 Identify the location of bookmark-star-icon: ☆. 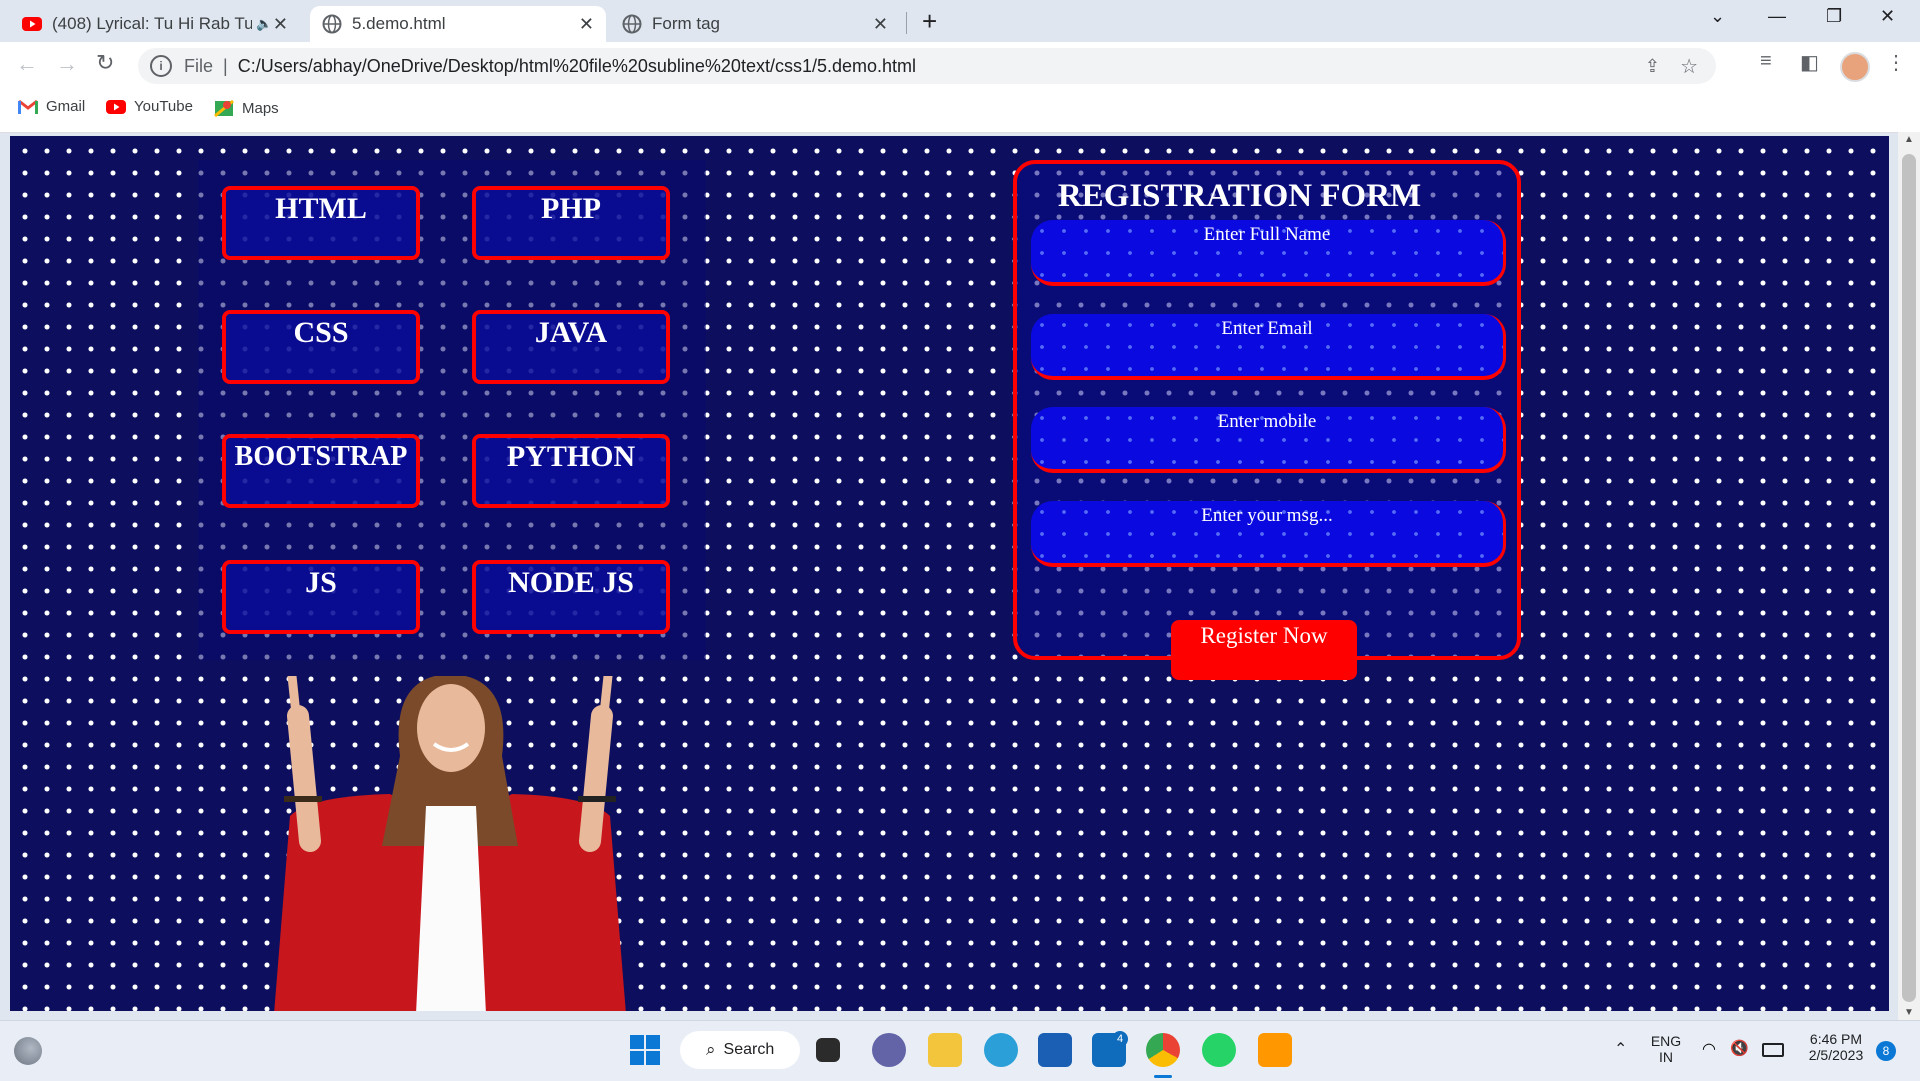
(1689, 66).